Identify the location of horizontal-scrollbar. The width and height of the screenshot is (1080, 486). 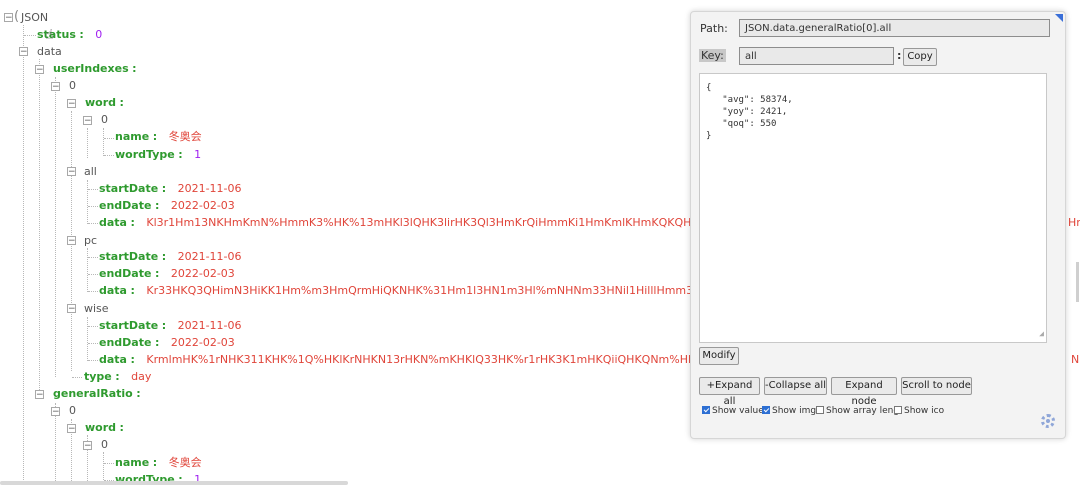
(174, 483).